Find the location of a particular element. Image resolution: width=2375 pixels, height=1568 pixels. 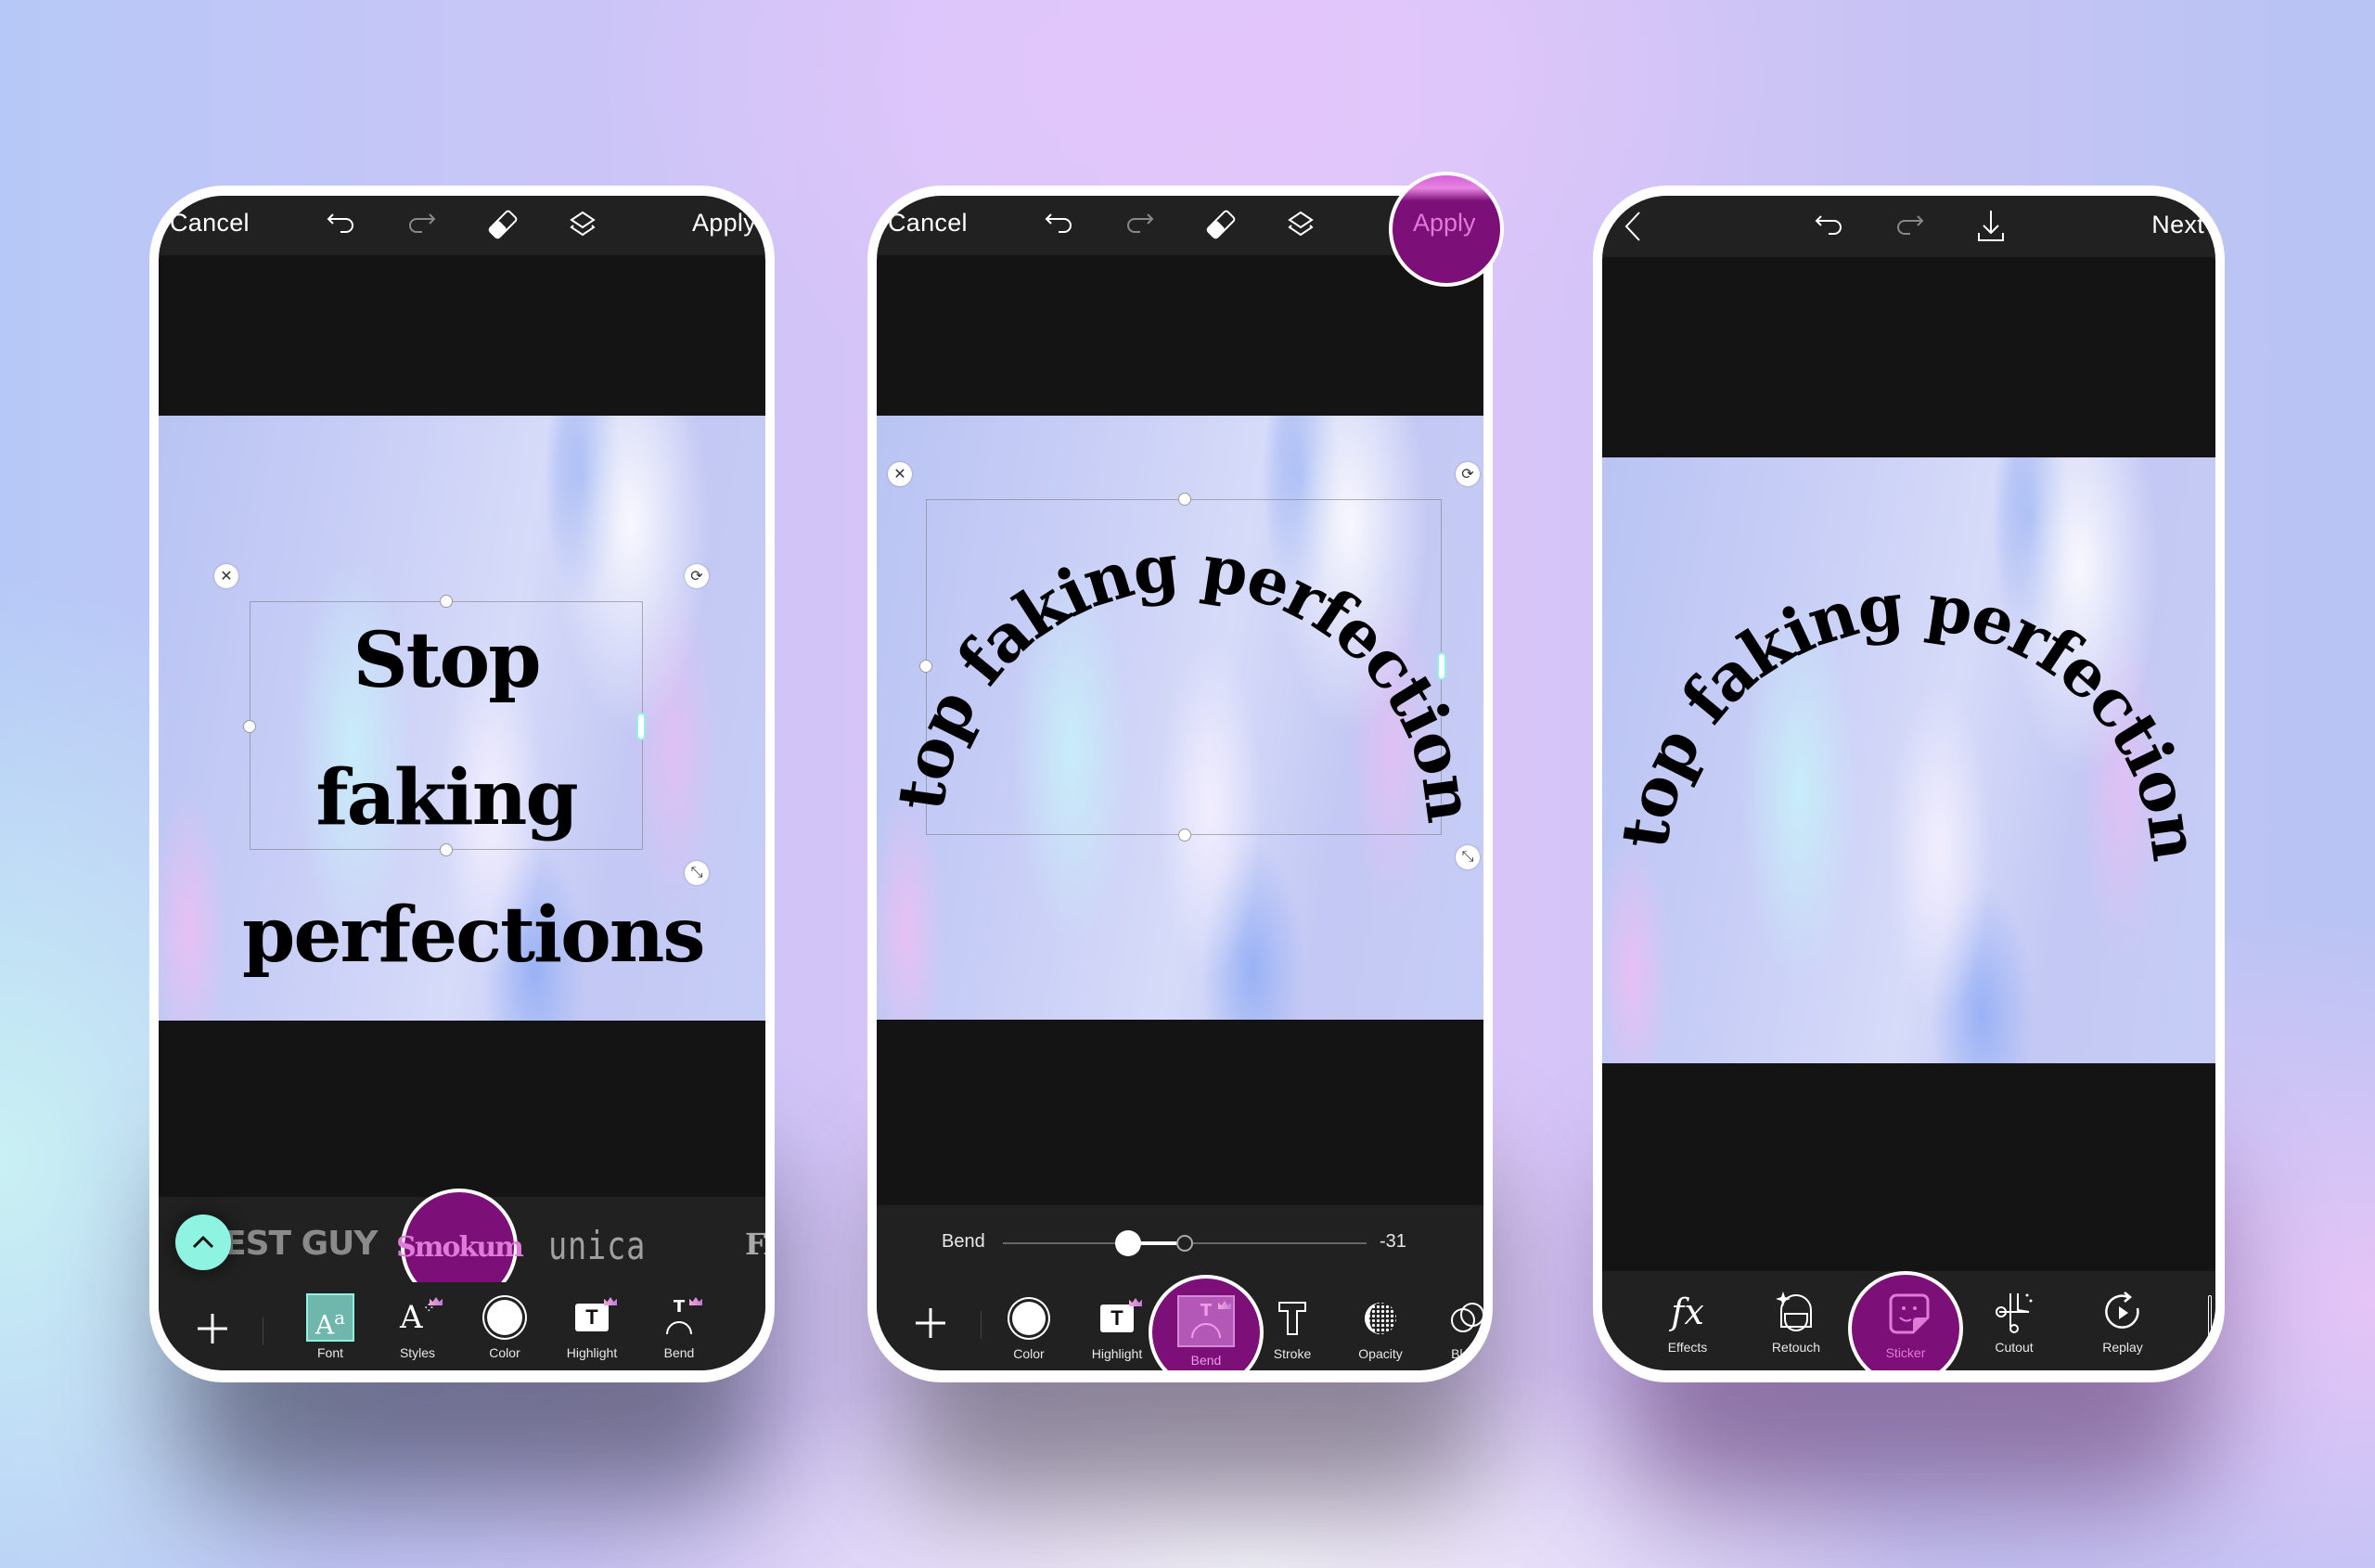

tool-effects: fx Effects is located at coordinates (1687, 1323).